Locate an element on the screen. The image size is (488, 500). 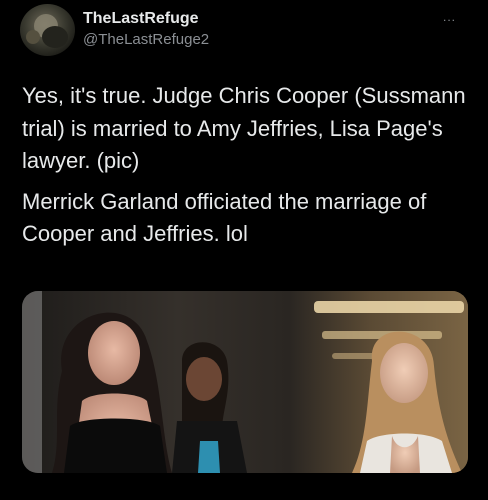
display-name: TheLastRefuge is located at coordinates (141, 19).